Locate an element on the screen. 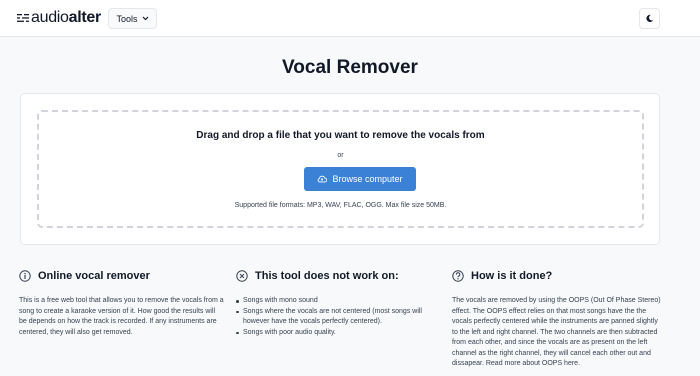 This screenshot has width=700, height=376. logo-prefix: audio is located at coordinates (50, 17).